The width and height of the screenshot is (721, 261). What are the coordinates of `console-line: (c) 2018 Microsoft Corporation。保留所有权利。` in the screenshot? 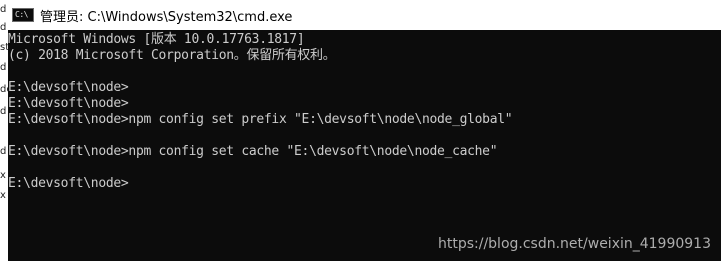 It's located at (172, 55).